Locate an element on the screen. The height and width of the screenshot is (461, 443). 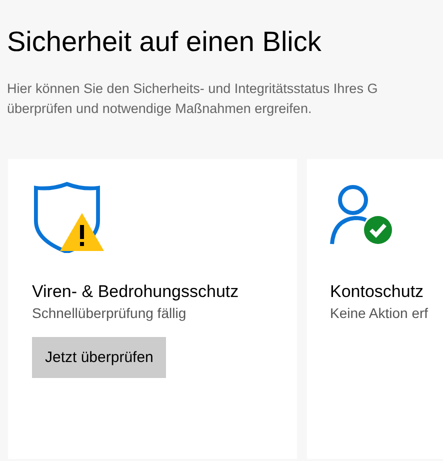
user-check-icon is located at coordinates (362, 215).